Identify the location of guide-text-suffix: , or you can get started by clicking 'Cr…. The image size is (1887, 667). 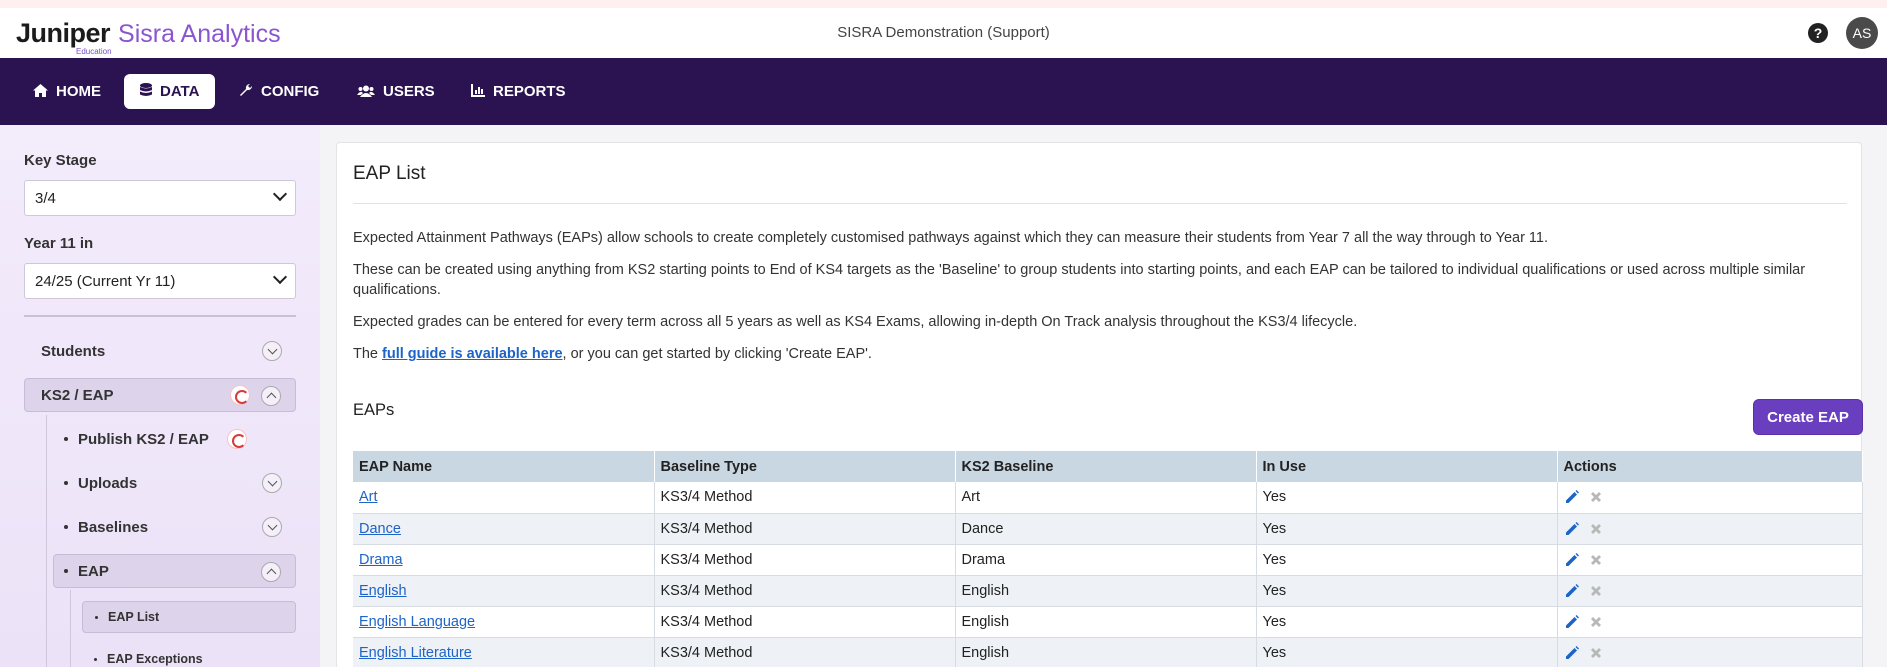
(717, 354).